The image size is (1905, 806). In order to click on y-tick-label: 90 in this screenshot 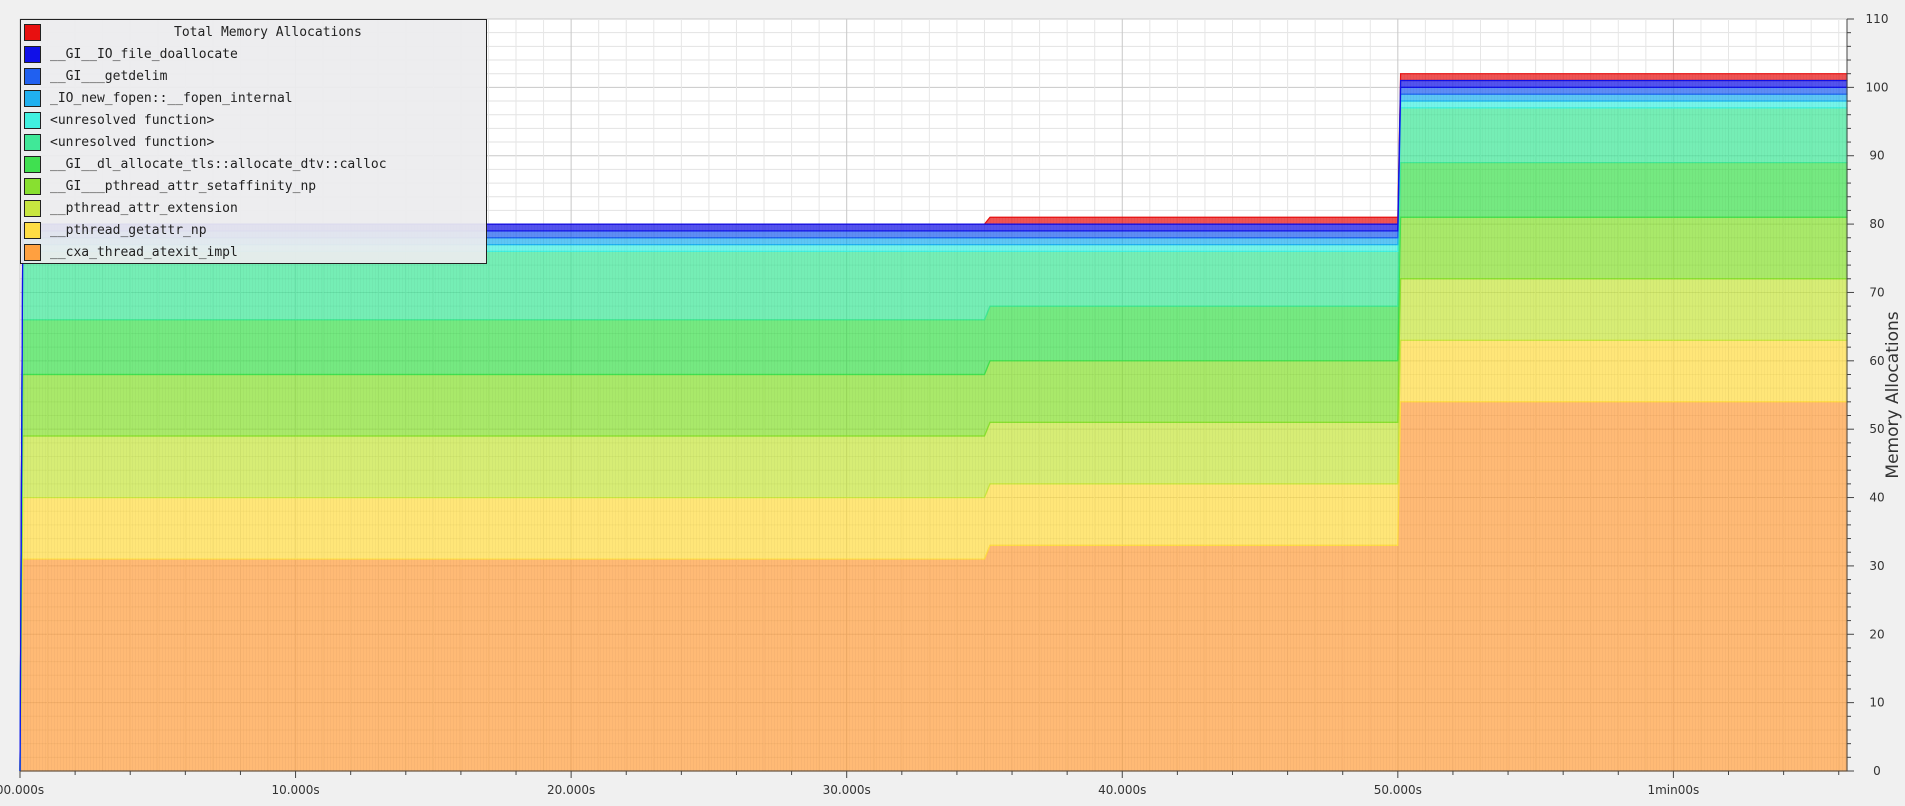, I will do `click(1876, 156)`.